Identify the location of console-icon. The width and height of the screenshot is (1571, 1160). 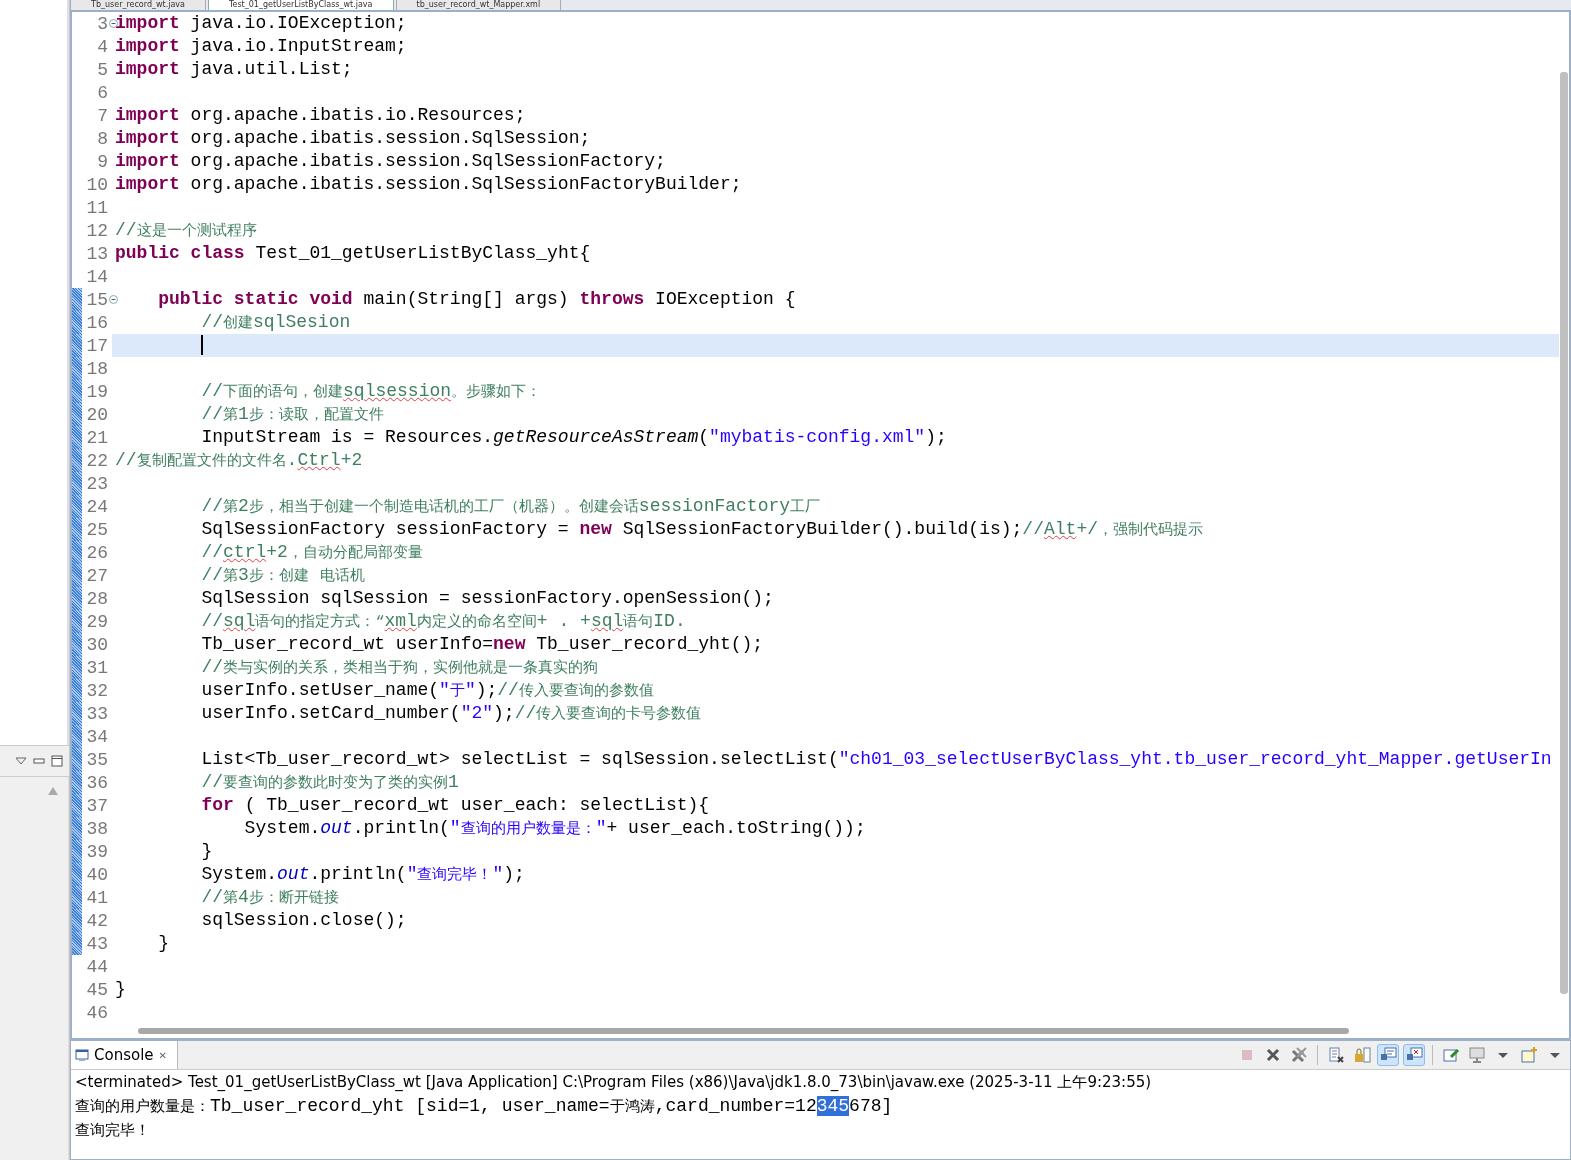
(82, 1055).